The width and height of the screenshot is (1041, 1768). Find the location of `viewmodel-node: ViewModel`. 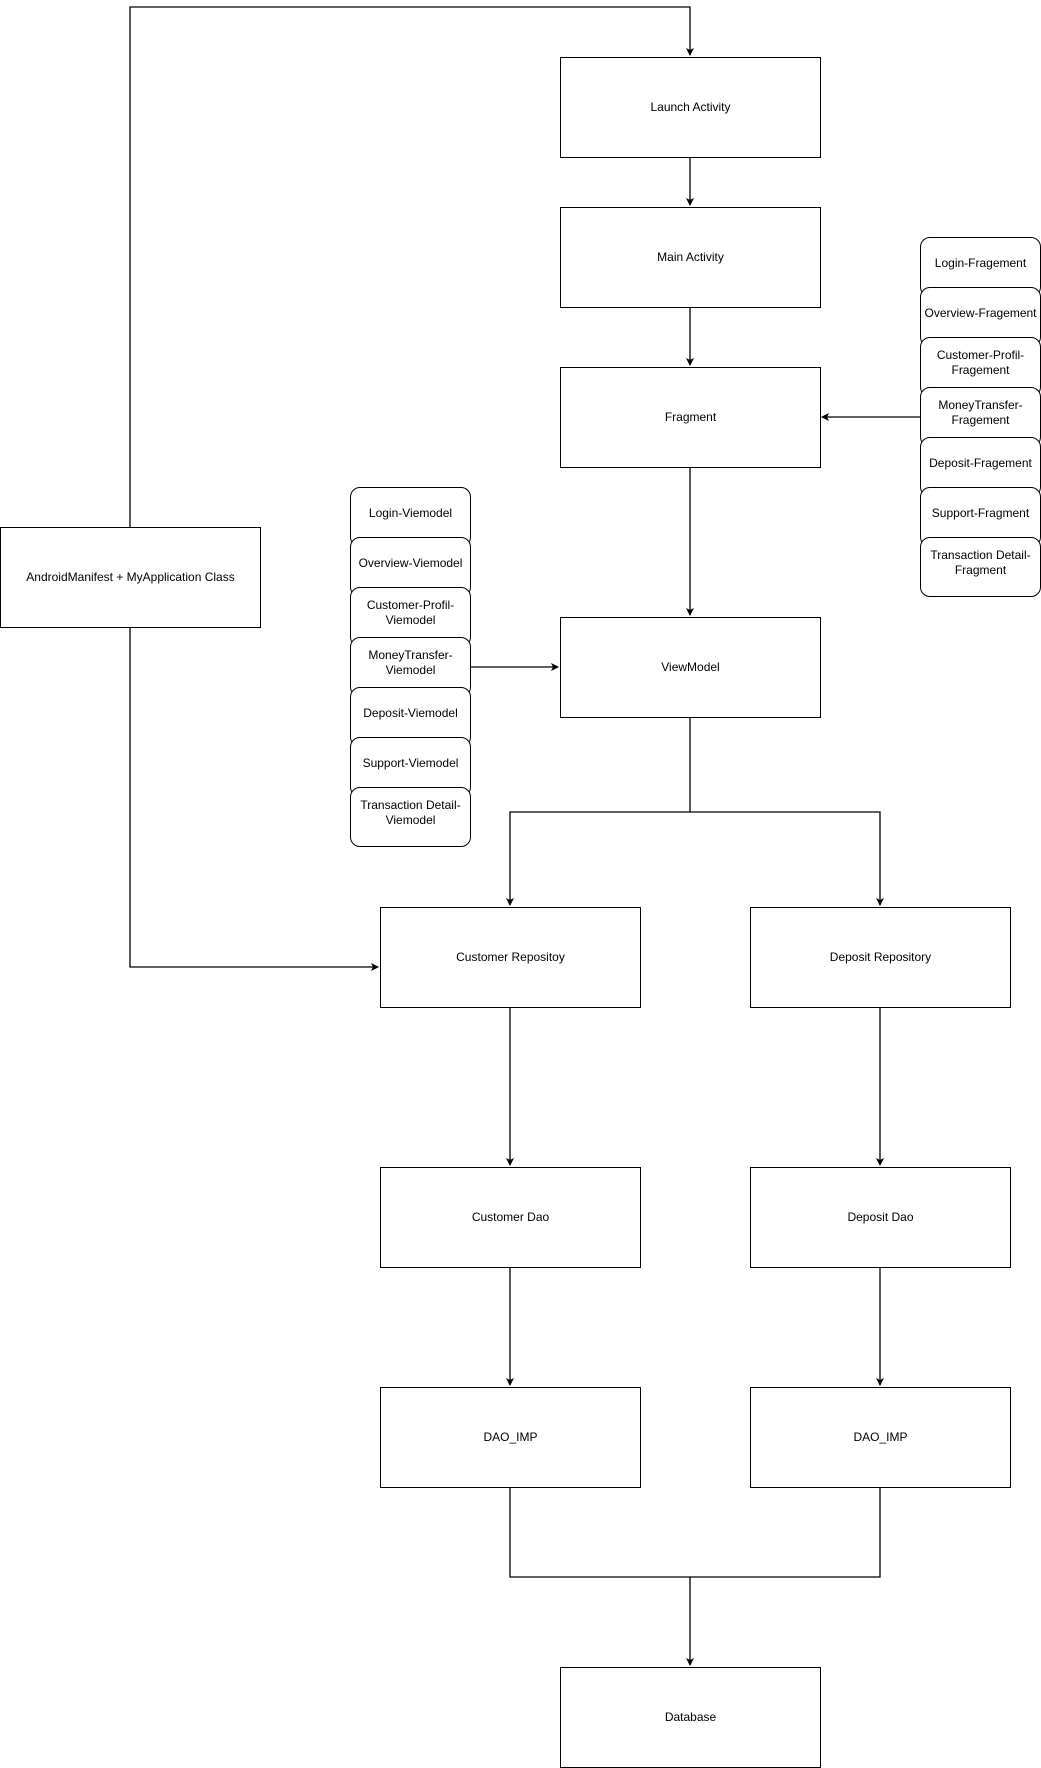

viewmodel-node: ViewModel is located at coordinates (690, 667).